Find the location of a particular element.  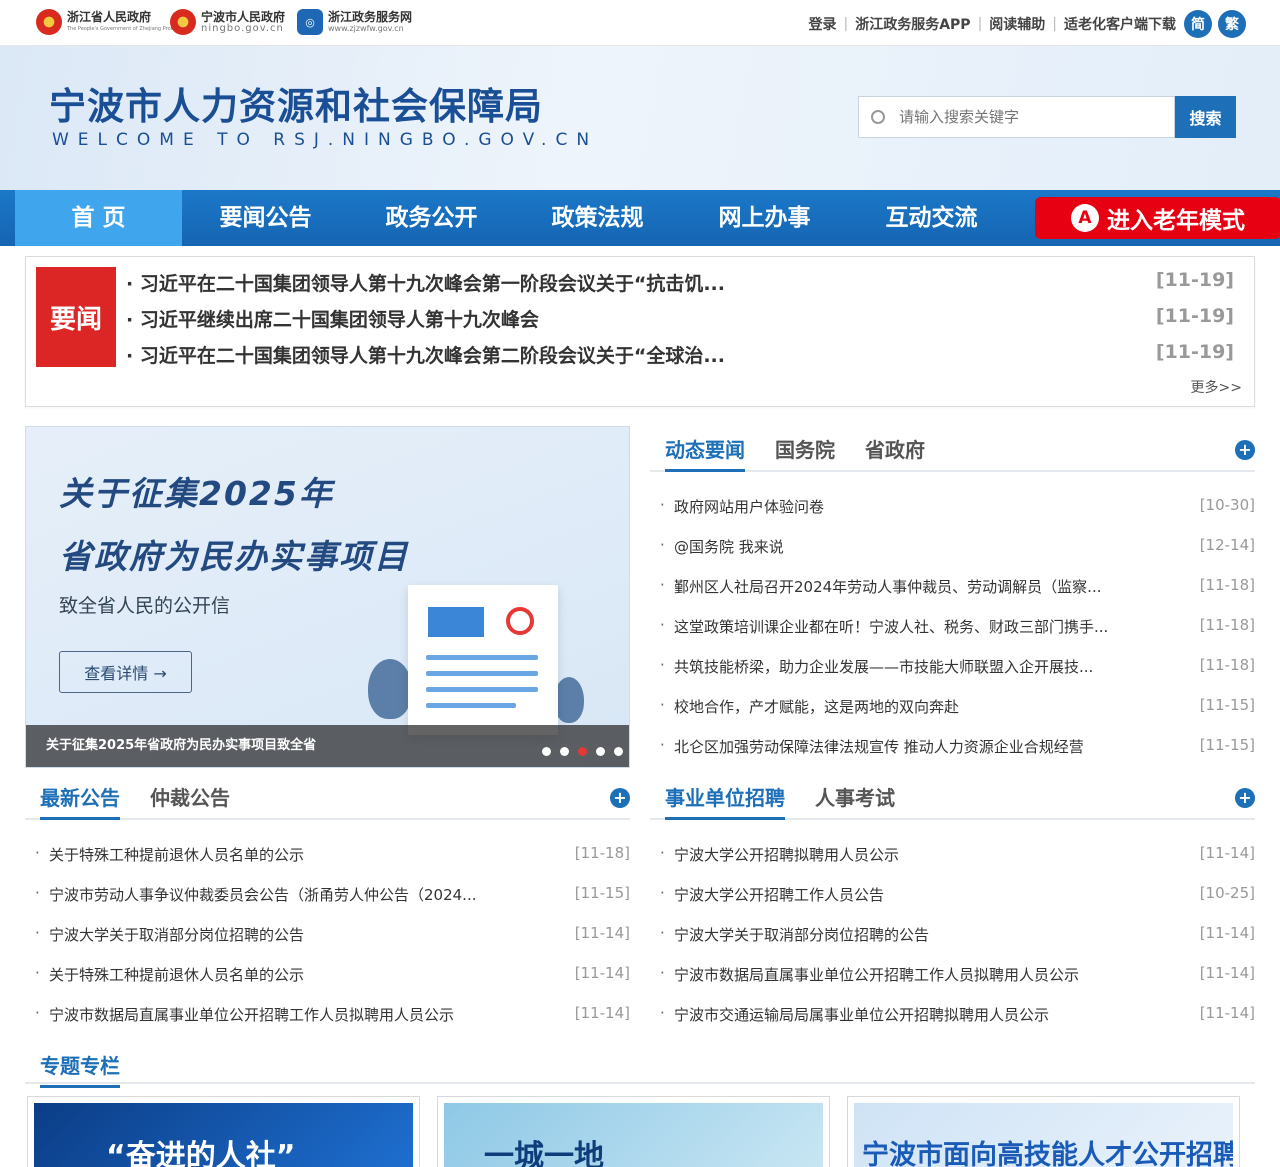

recruit-tabs: 事业单位招聘 人事考试 + is located at coordinates (952, 800).